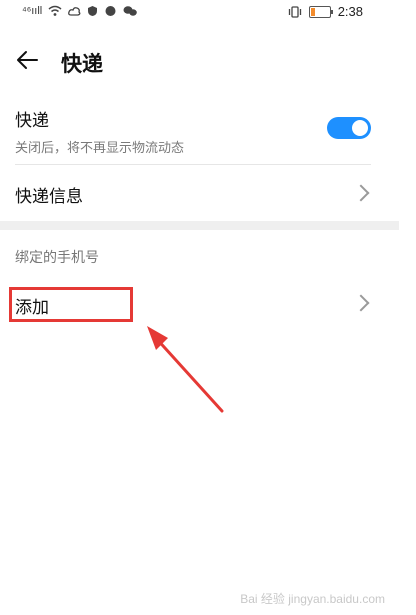 The image size is (416, 615). I want to click on watermark: Bai 经验 jingyan.baidu.com, so click(312, 599).